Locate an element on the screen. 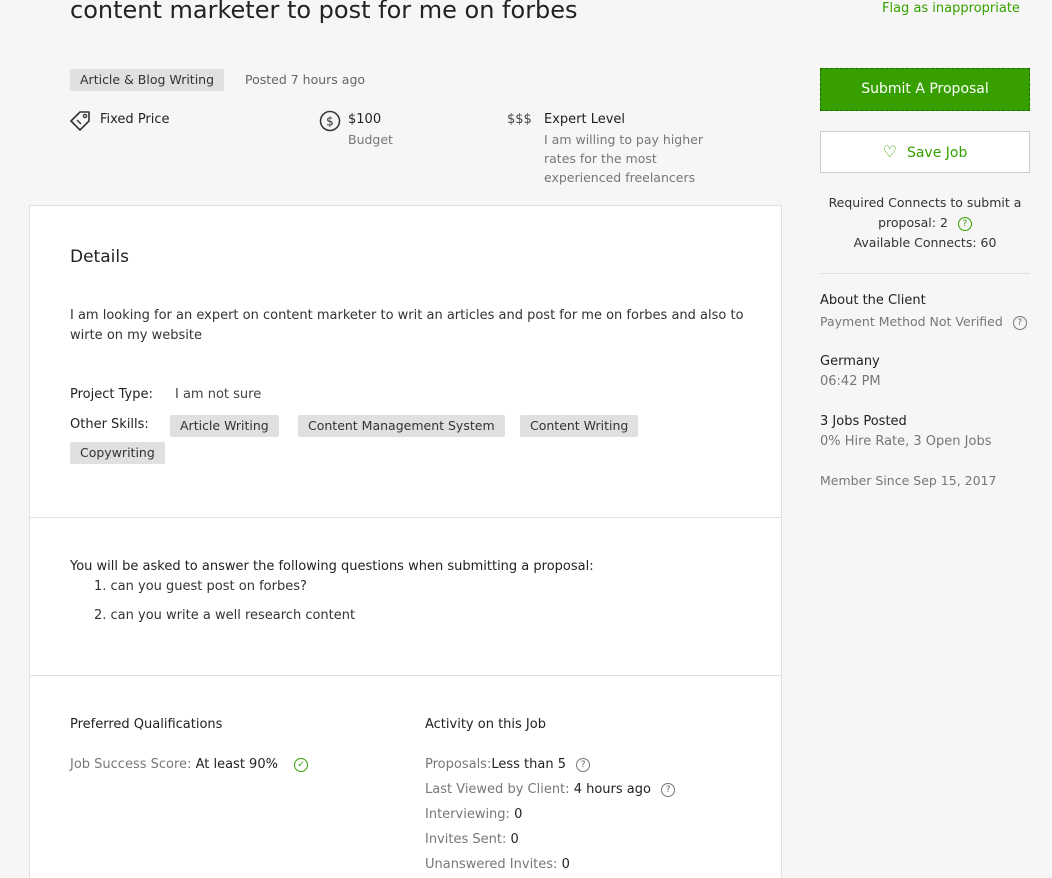 This screenshot has height=878, width=1052. client-member-since: Member Since Sep 15, 2017 is located at coordinates (908, 480).